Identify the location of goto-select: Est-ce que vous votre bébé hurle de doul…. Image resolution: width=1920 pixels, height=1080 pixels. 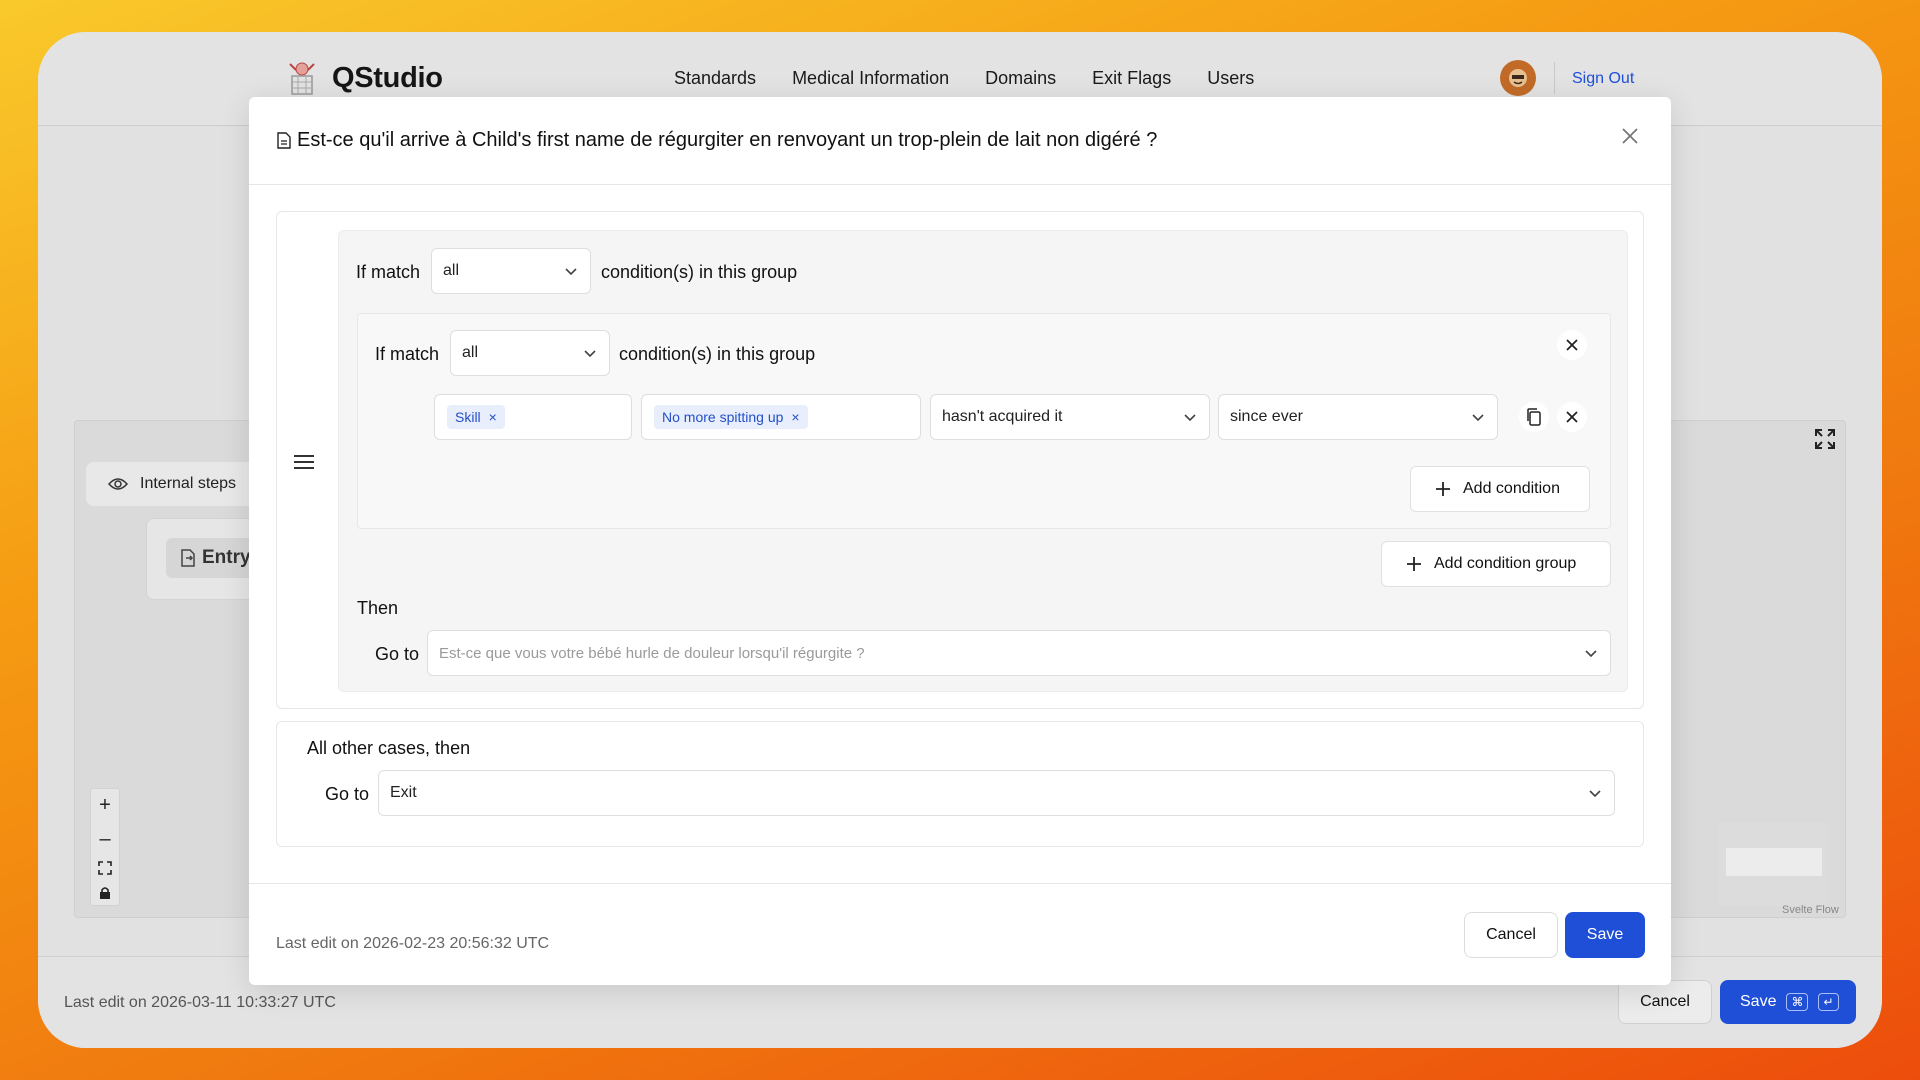
(1019, 653).